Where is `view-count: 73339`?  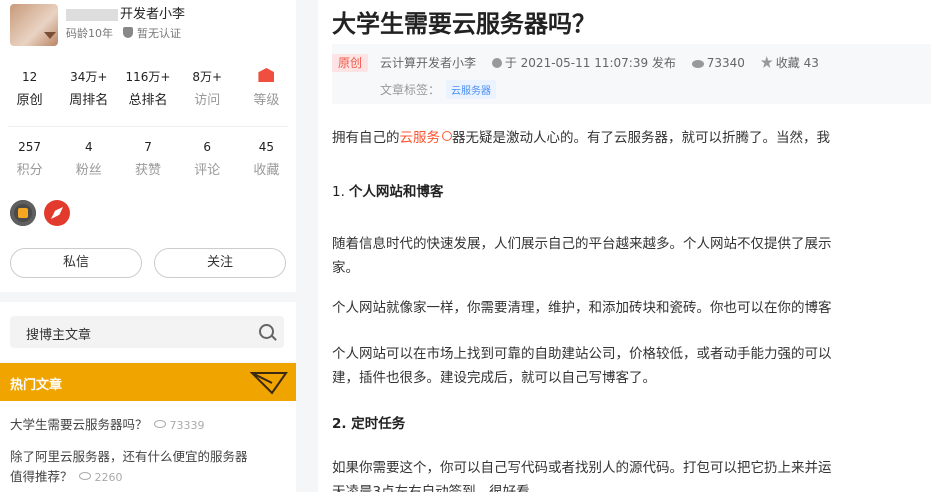 view-count: 73339 is located at coordinates (179, 425).